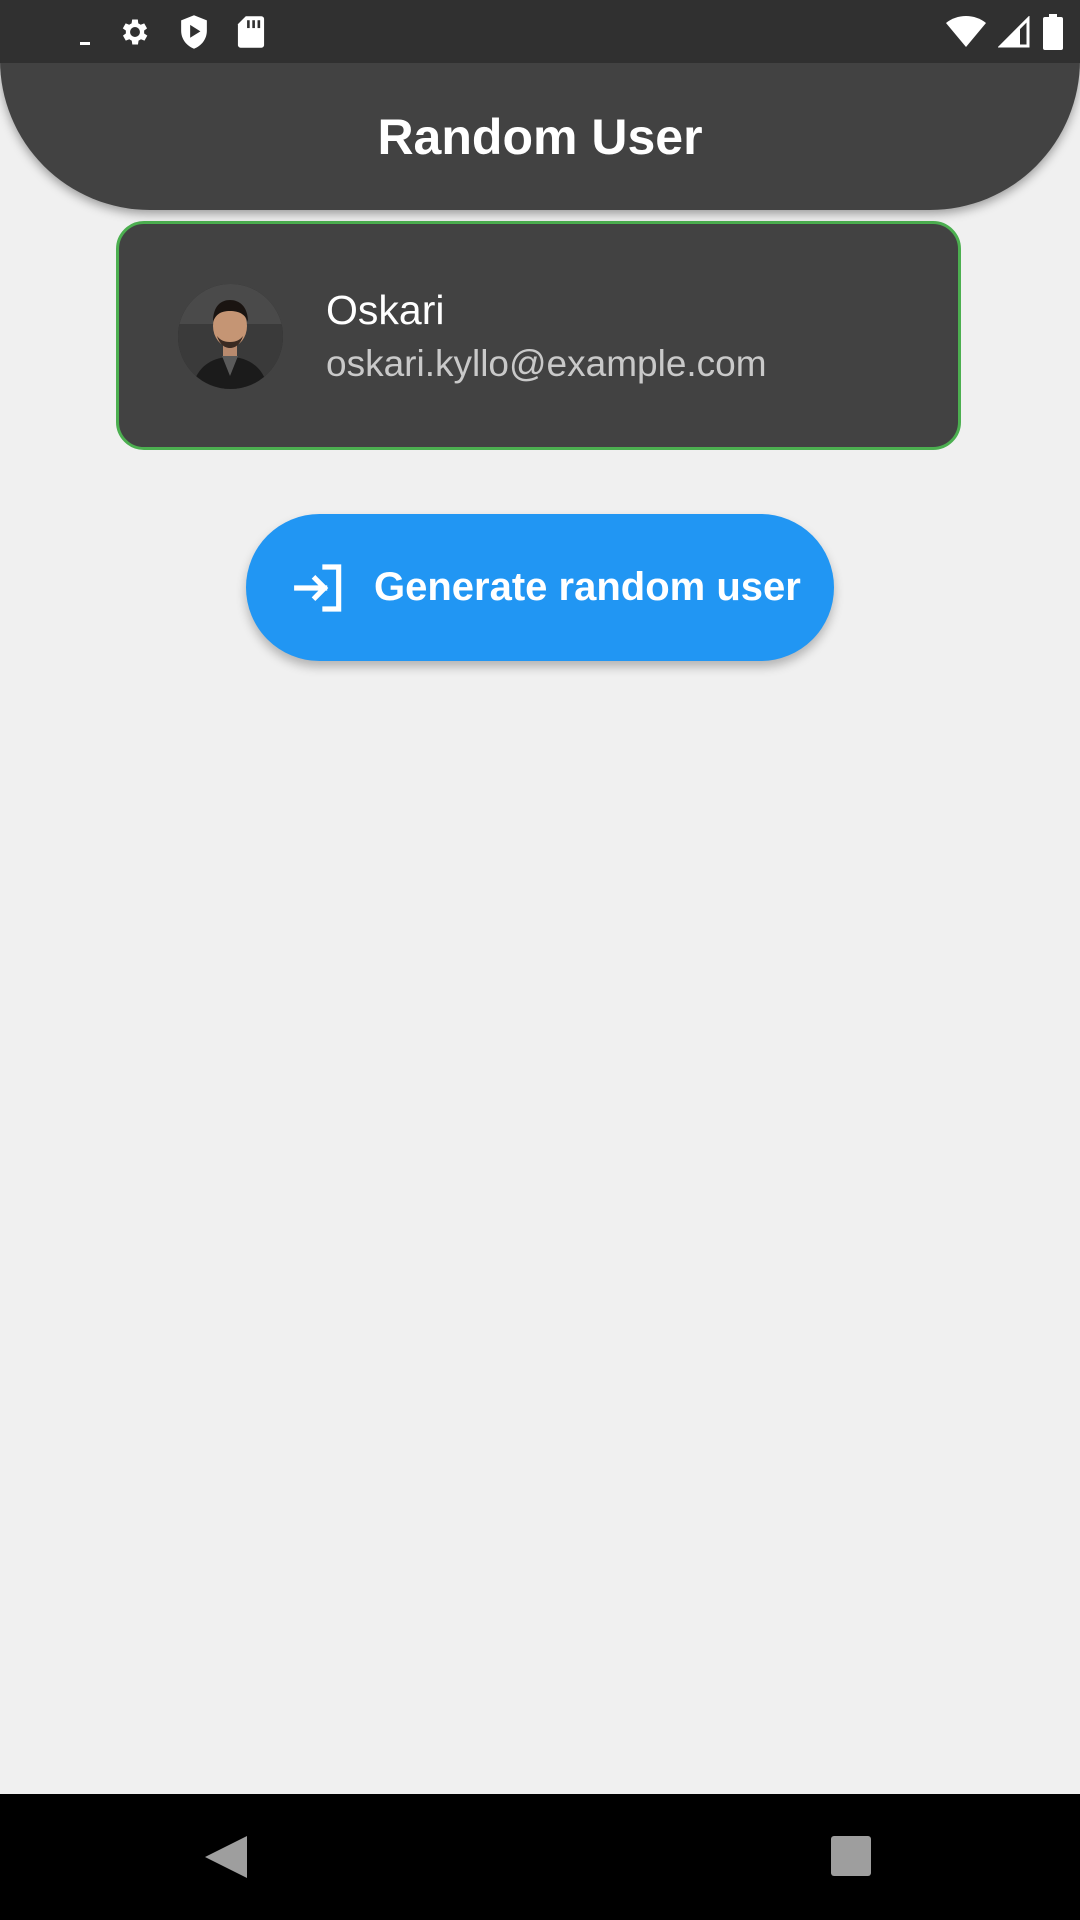 This screenshot has height=1920, width=1080. What do you see at coordinates (1053, 32) in the screenshot?
I see `battery-icon` at bounding box center [1053, 32].